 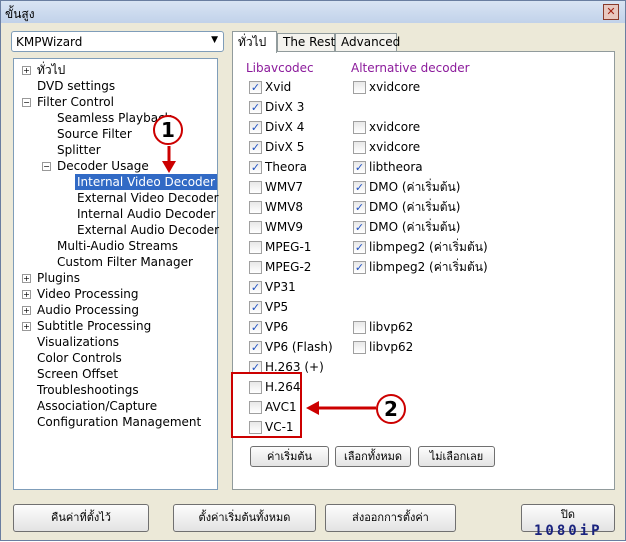 What do you see at coordinates (254, 42) in the screenshot?
I see `tab-0: ทั่วไป` at bounding box center [254, 42].